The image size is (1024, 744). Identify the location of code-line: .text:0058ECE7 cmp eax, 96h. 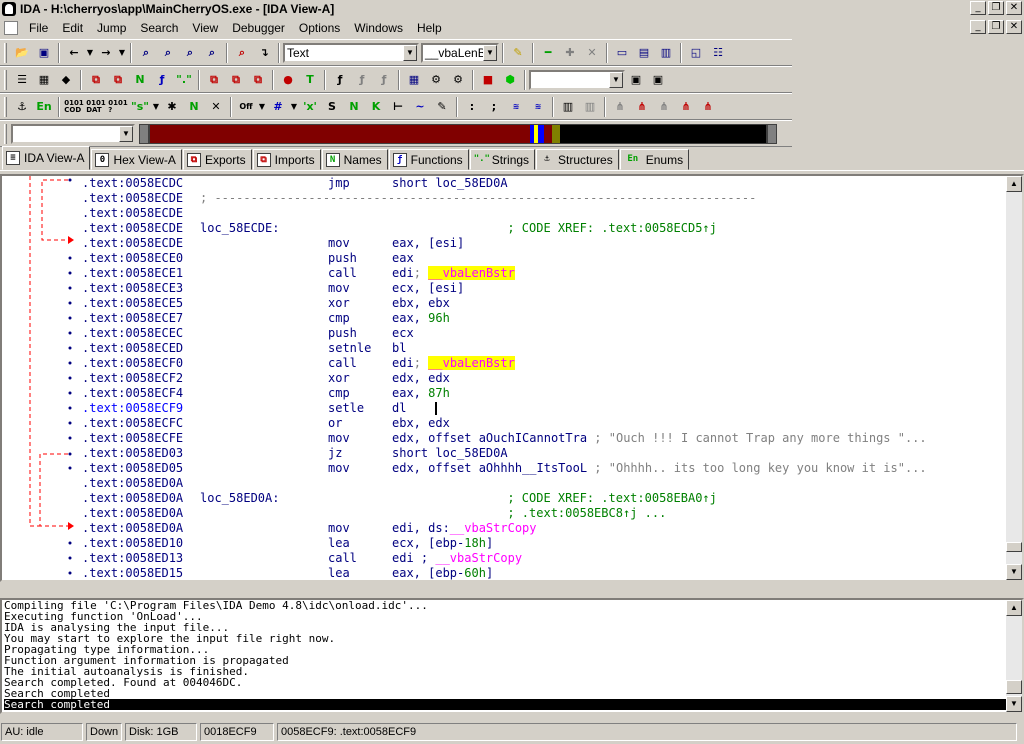
(546, 318).